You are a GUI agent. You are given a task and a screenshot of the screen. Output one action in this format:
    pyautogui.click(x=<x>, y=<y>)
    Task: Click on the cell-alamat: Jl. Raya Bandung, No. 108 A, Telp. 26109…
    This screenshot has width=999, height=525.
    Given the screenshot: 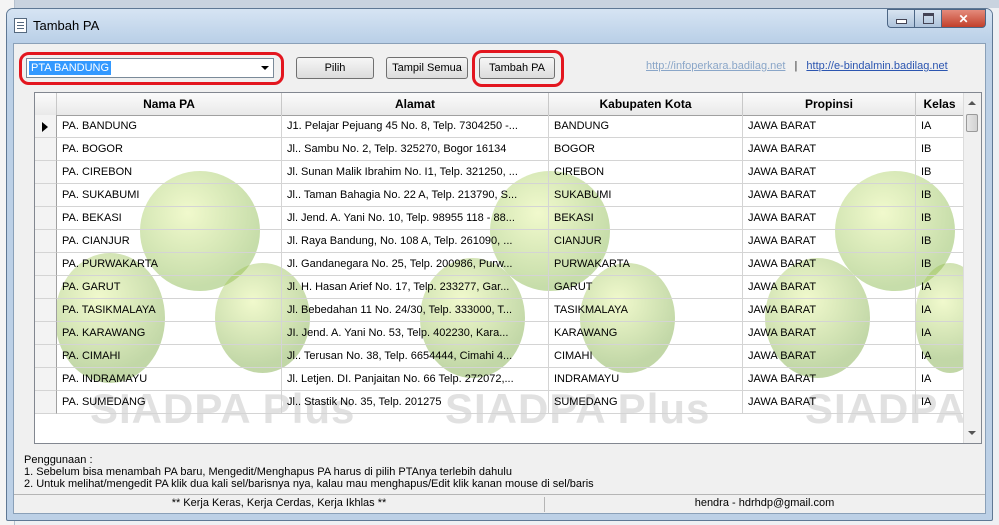 What is the action you would take?
    pyautogui.click(x=415, y=241)
    